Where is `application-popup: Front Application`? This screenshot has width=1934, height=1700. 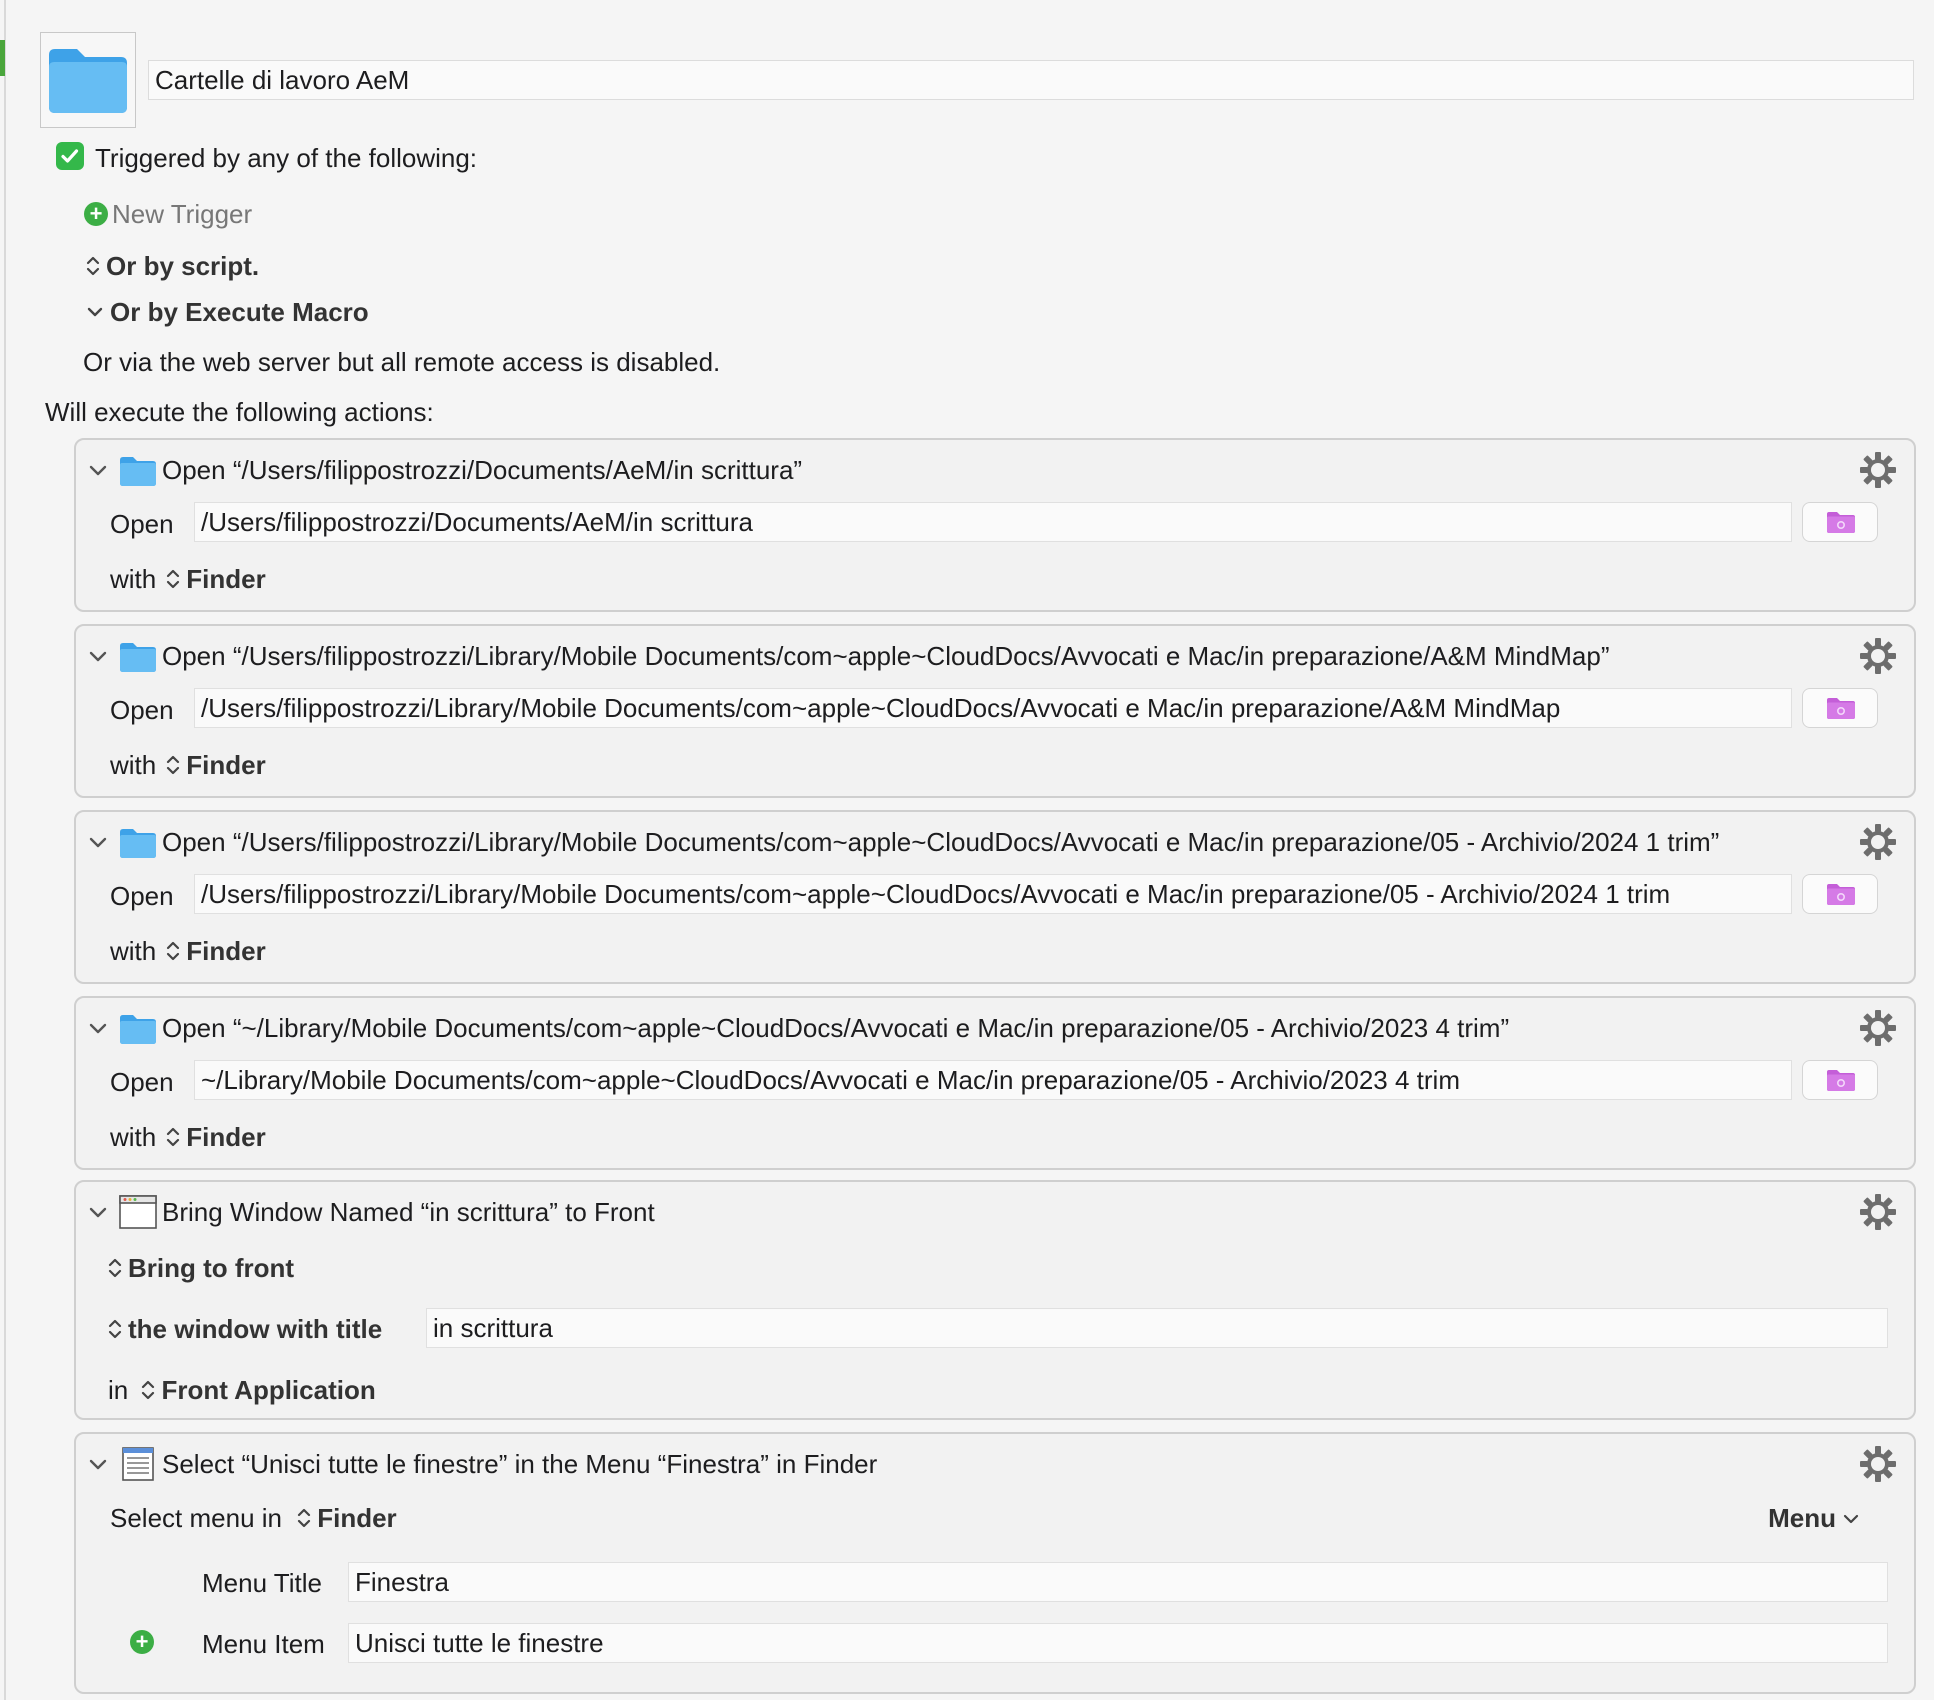 application-popup: Front Application is located at coordinates (258, 1390).